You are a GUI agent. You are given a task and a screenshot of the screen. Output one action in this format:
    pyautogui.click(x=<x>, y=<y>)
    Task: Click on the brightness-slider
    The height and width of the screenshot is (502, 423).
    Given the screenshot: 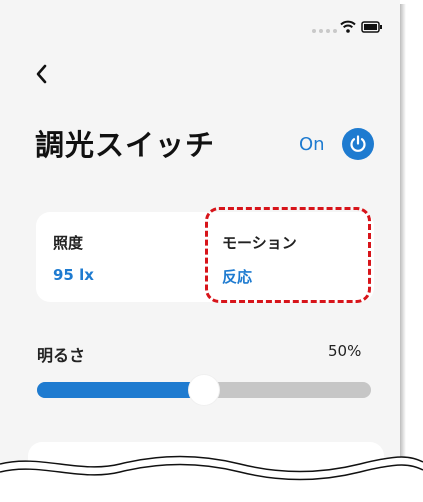 What is the action you would take?
    pyautogui.click(x=204, y=390)
    